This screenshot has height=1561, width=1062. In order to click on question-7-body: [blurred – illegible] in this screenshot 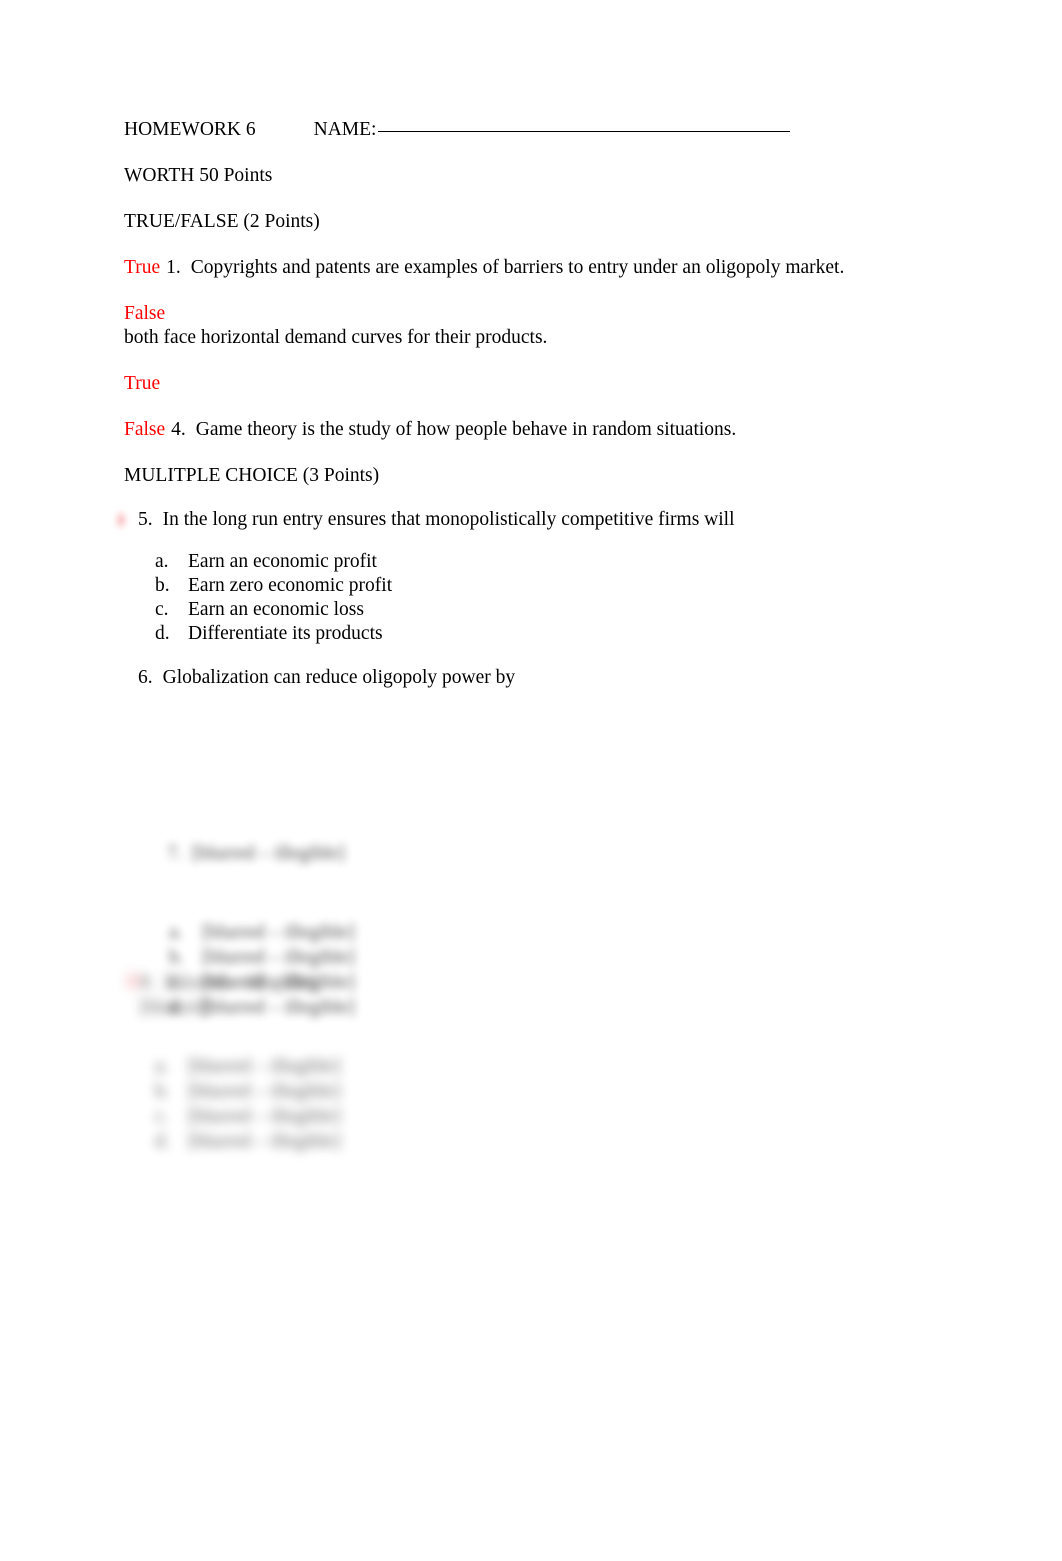, I will do `click(268, 853)`.